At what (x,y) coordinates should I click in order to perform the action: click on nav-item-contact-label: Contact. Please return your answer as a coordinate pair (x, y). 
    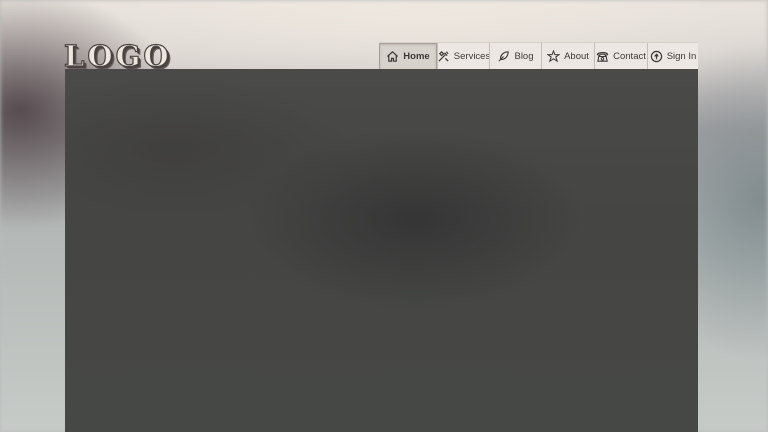
    Looking at the image, I should click on (629, 56).